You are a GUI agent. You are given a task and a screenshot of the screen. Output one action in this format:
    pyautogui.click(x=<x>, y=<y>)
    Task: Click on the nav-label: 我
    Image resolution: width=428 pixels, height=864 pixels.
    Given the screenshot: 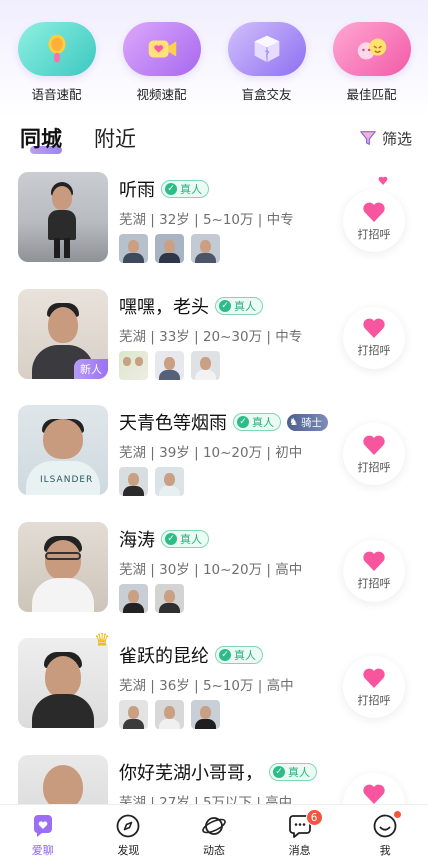 What is the action you would take?
    pyautogui.click(x=385, y=850)
    